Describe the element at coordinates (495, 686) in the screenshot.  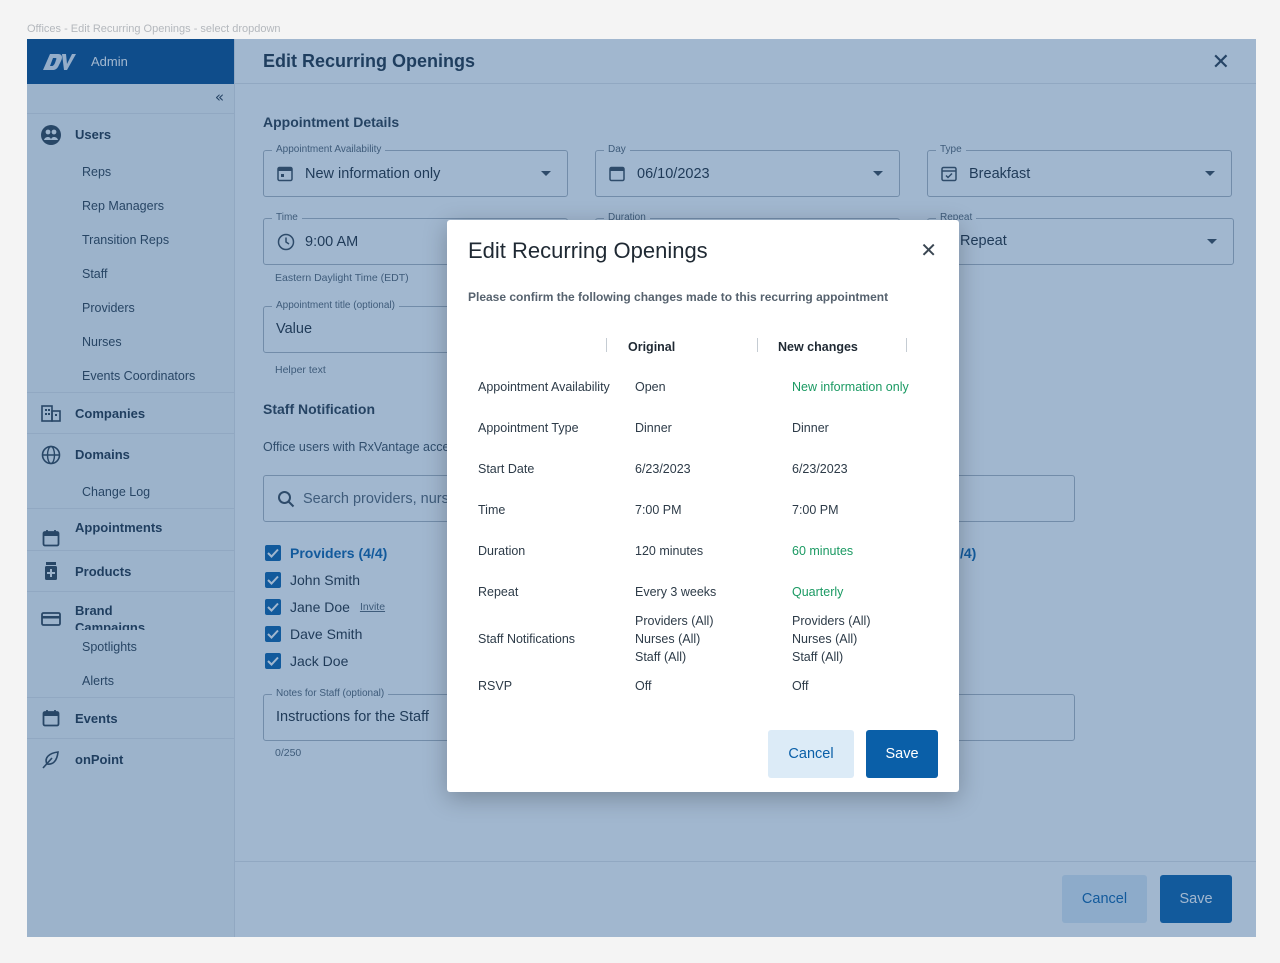
I see `row-label: RSVP` at that location.